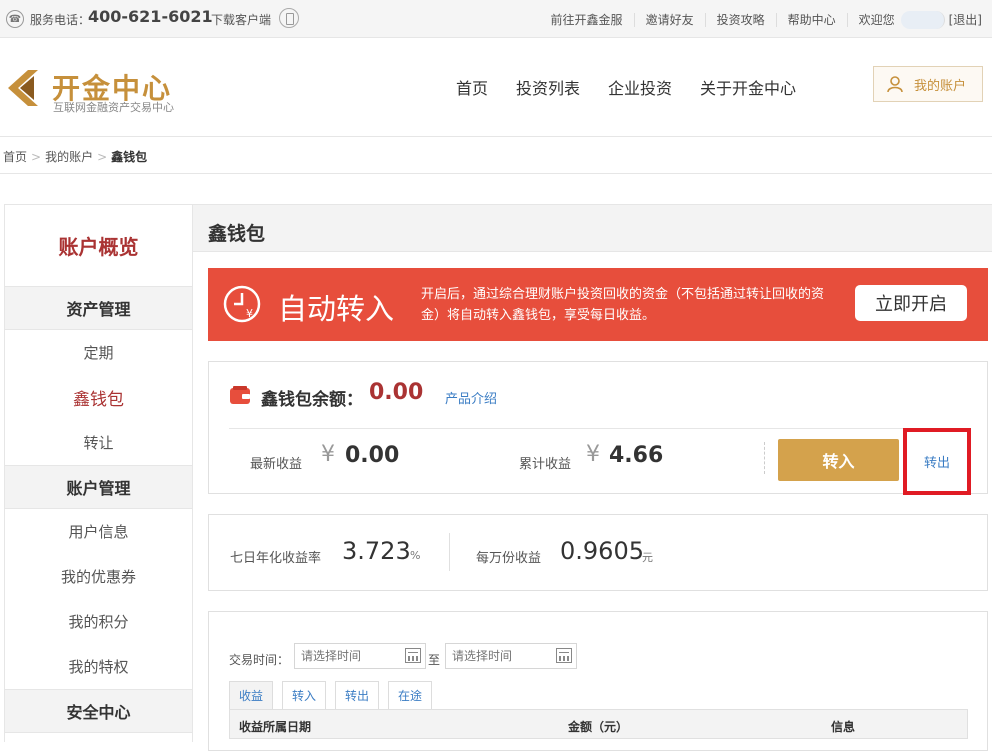 Image resolution: width=992 pixels, height=751 pixels. Describe the element at coordinates (741, 20) in the screenshot. I see `link-investment-guide: 投资攻略` at that location.